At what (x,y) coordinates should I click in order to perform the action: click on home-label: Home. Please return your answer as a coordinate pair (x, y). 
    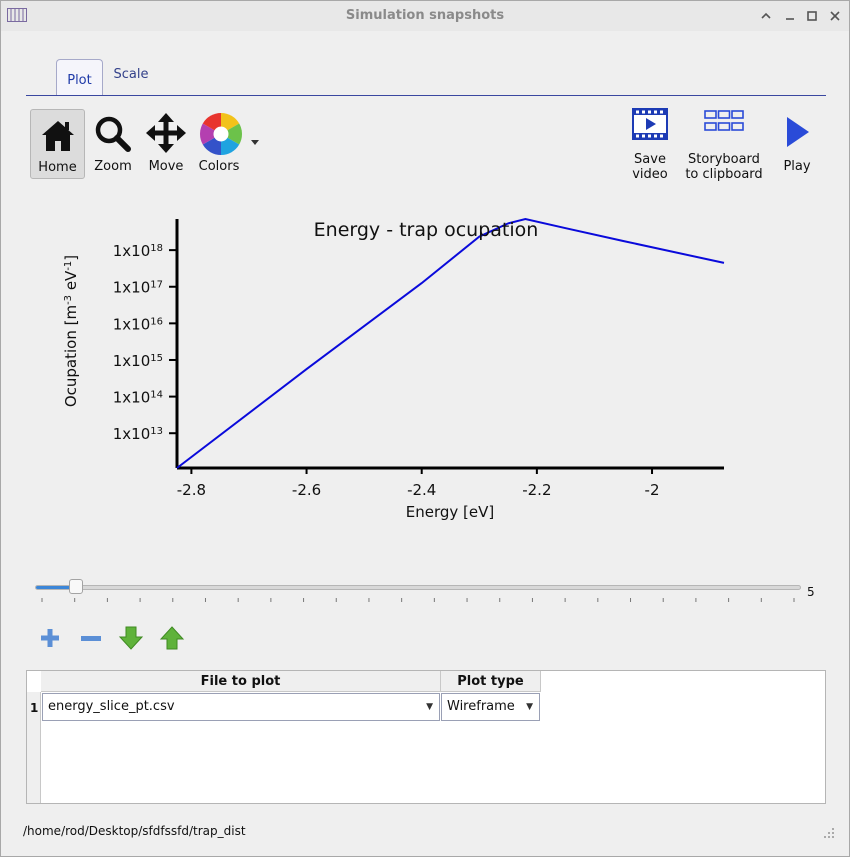
    Looking at the image, I should click on (57, 167).